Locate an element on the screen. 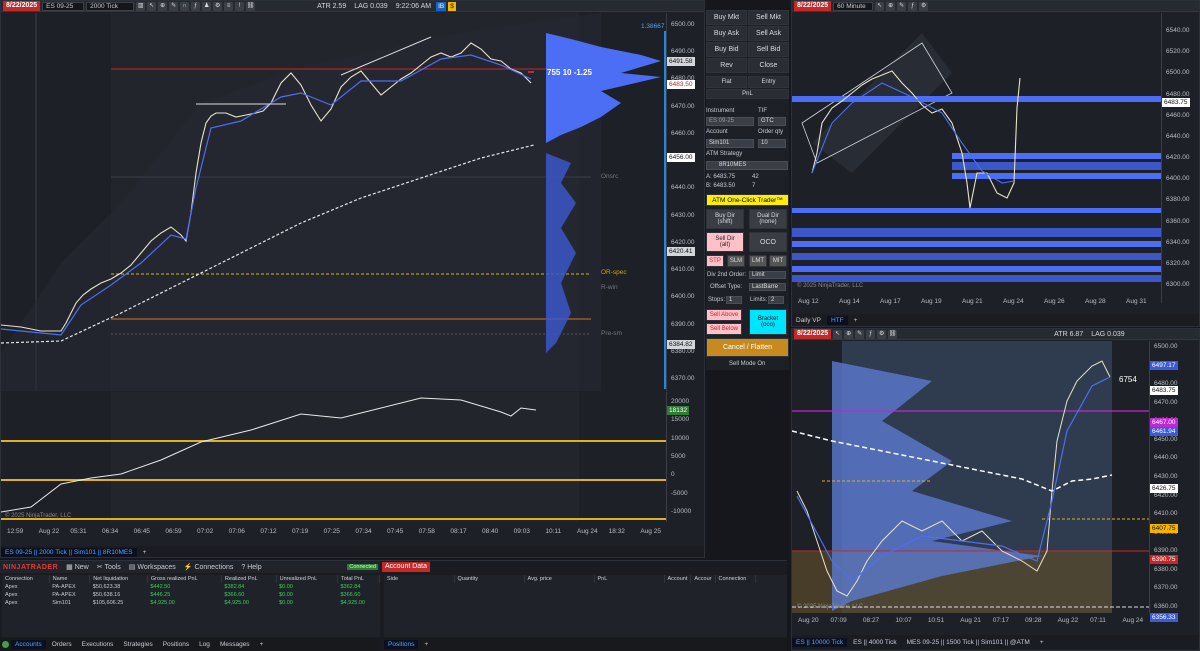 Image resolution: width=1200 pixels, height=651 pixels. offset-type-select: LastBarre is located at coordinates (767, 287).